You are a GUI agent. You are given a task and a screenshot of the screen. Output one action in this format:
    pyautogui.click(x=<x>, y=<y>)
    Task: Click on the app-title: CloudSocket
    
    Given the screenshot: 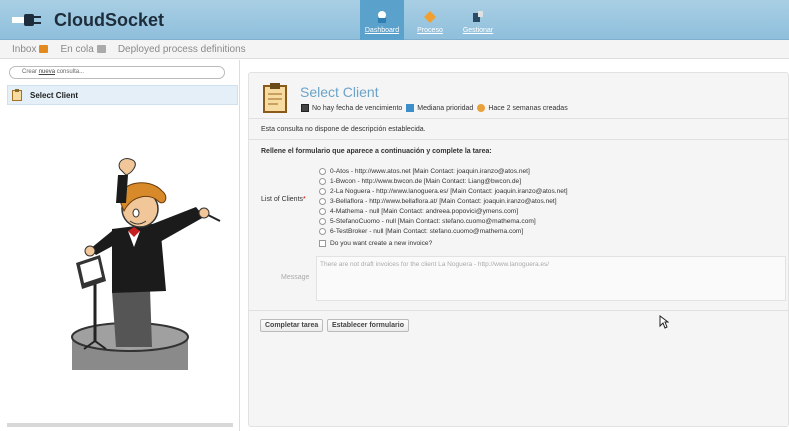 What is the action you would take?
    pyautogui.click(x=109, y=19)
    